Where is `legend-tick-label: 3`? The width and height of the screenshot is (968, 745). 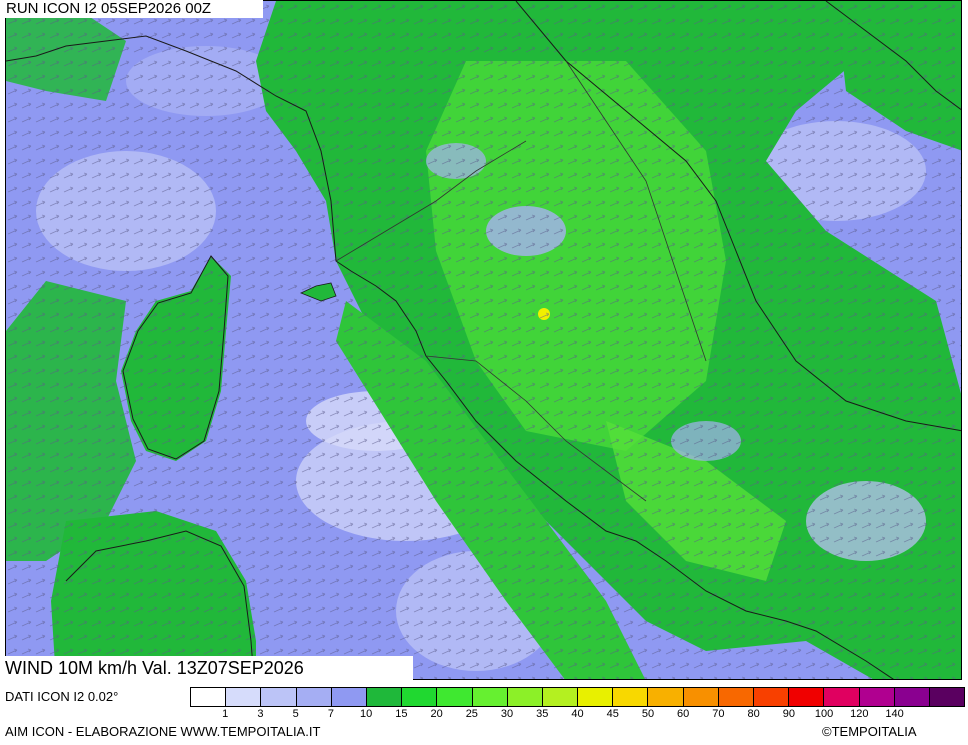
legend-tick-label: 3 is located at coordinates (260, 714).